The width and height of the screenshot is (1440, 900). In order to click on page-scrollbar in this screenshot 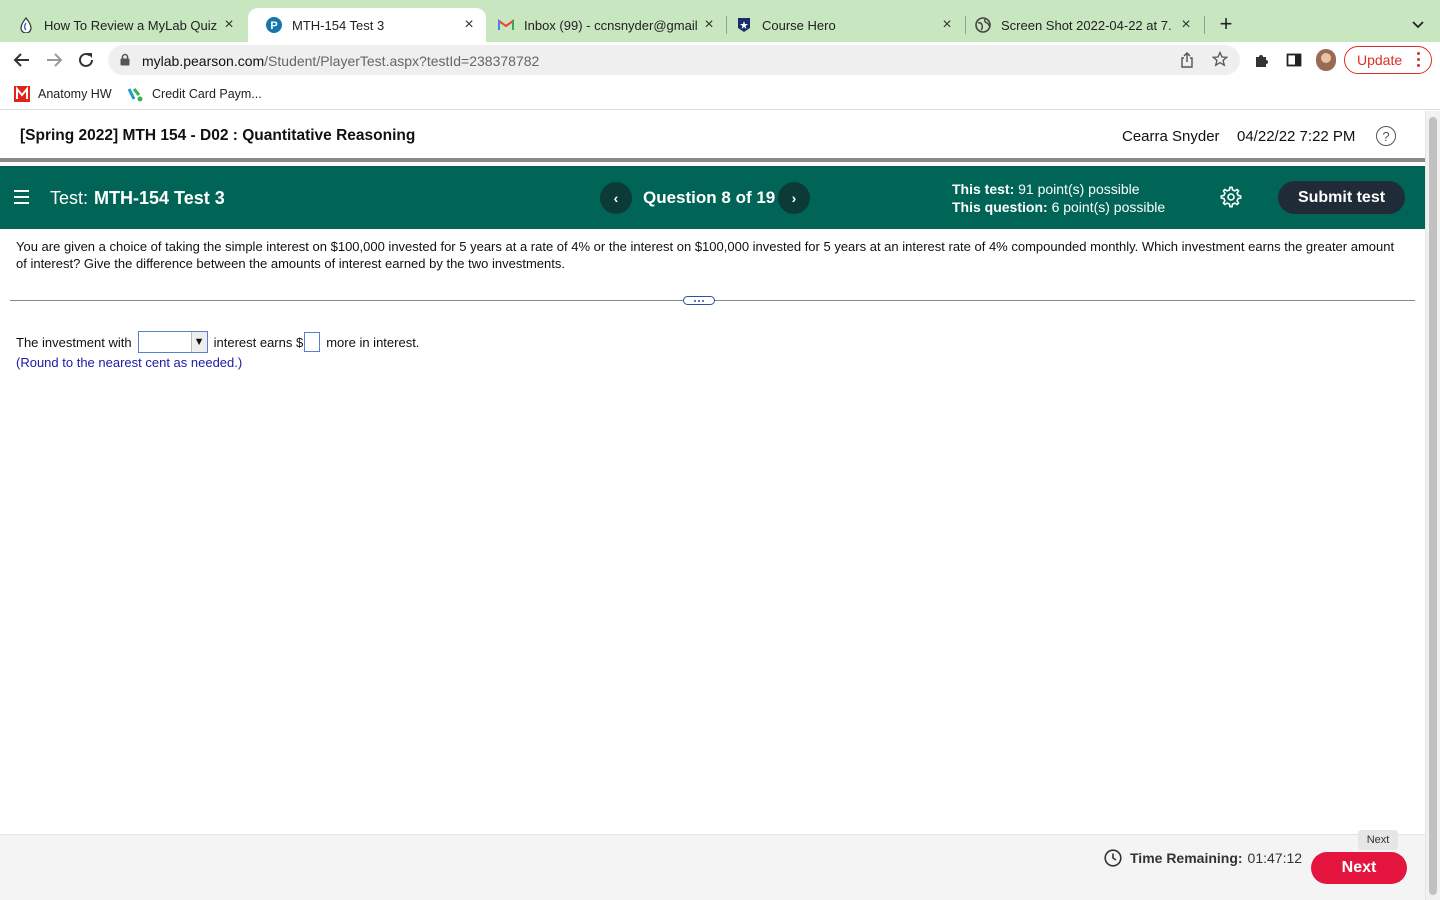, I will do `click(1432, 505)`.